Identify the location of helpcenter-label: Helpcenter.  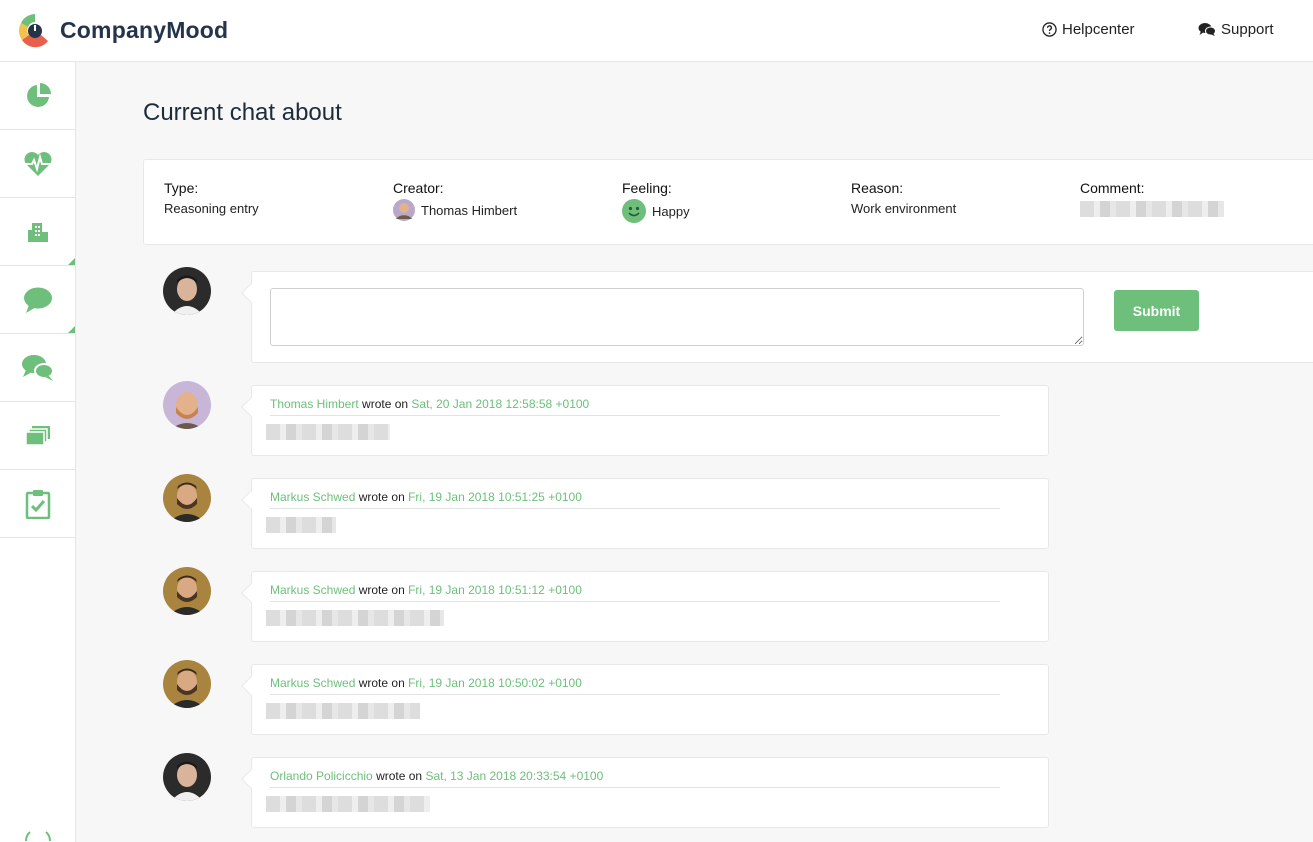
(1098, 29).